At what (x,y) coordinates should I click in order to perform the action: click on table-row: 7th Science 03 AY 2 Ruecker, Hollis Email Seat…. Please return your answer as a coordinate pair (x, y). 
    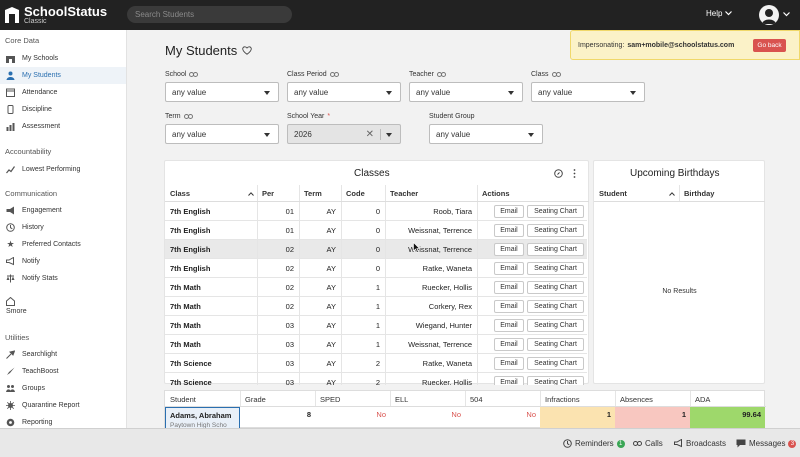
    Looking at the image, I should click on (376, 379).